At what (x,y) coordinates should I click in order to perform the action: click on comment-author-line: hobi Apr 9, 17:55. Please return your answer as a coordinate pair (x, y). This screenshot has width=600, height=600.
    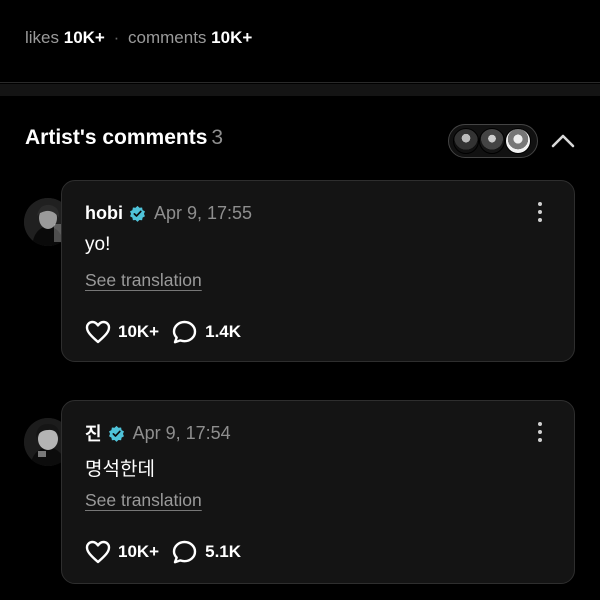
    Looking at the image, I should click on (168, 213).